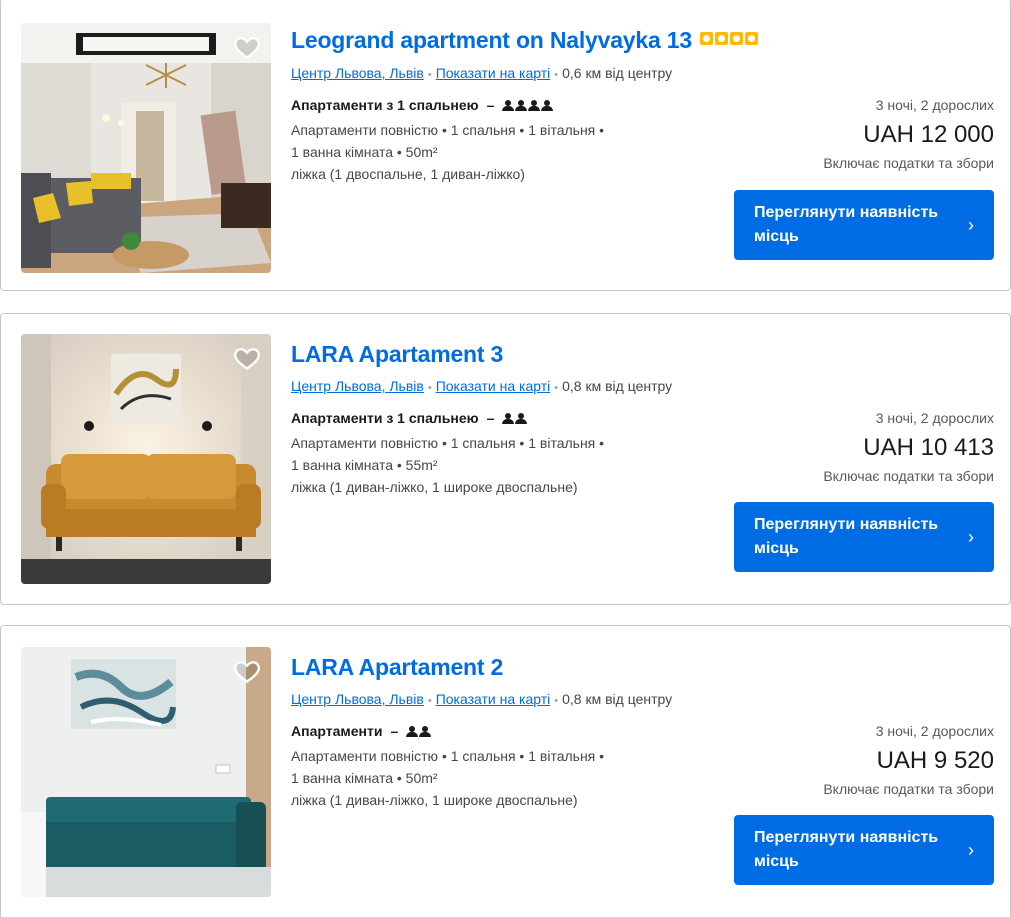  I want to click on room-type-row: Апартаменти –, so click(361, 731).